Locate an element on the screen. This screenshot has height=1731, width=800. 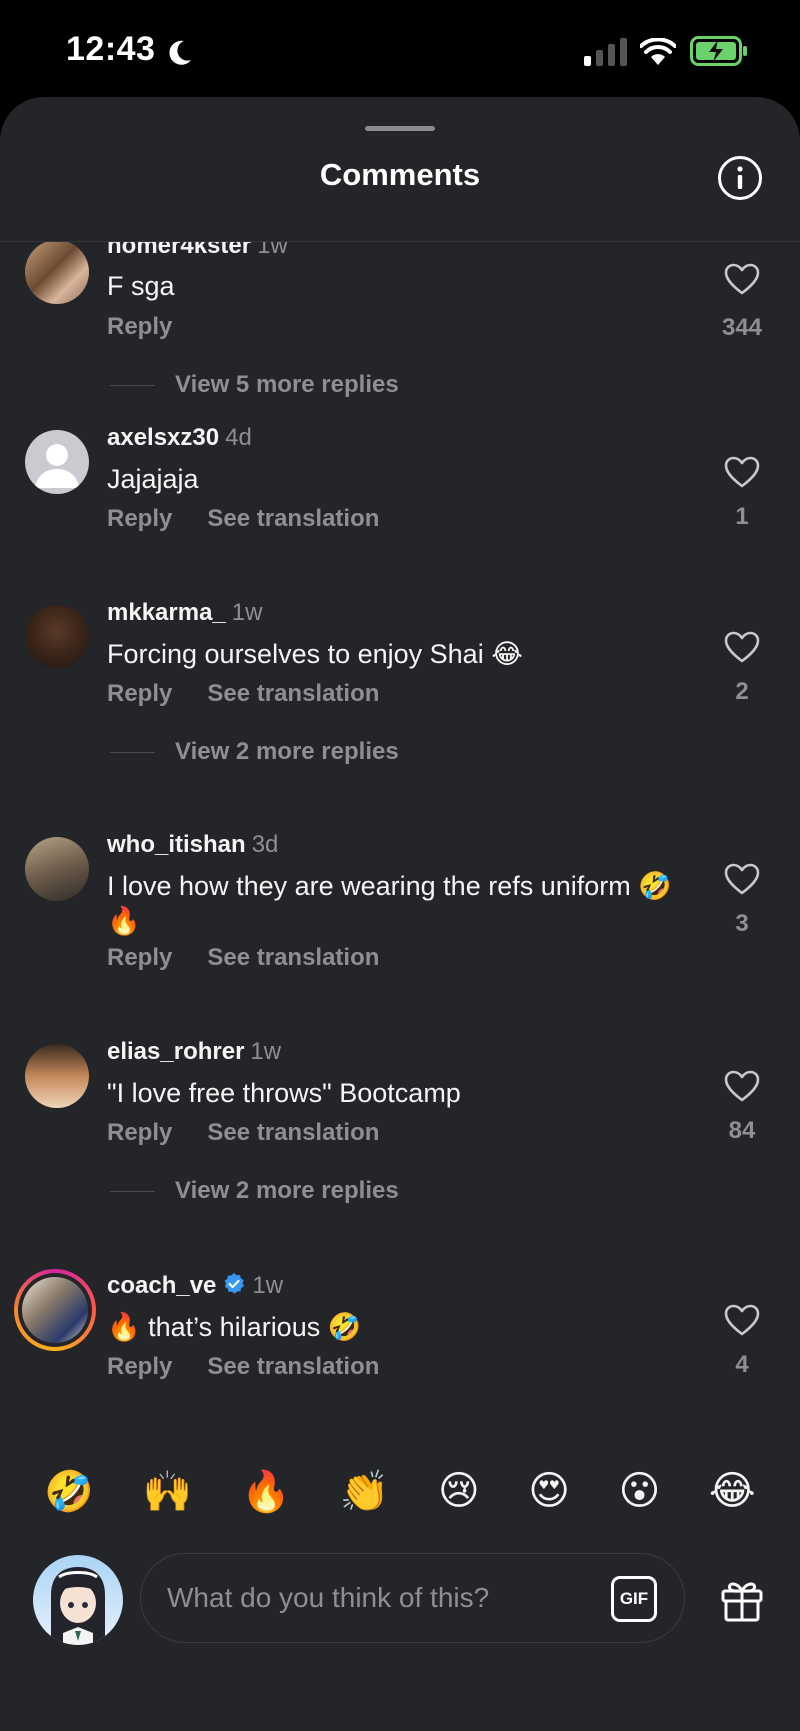
view-more-replies: View 5 more replies is located at coordinates (254, 385).